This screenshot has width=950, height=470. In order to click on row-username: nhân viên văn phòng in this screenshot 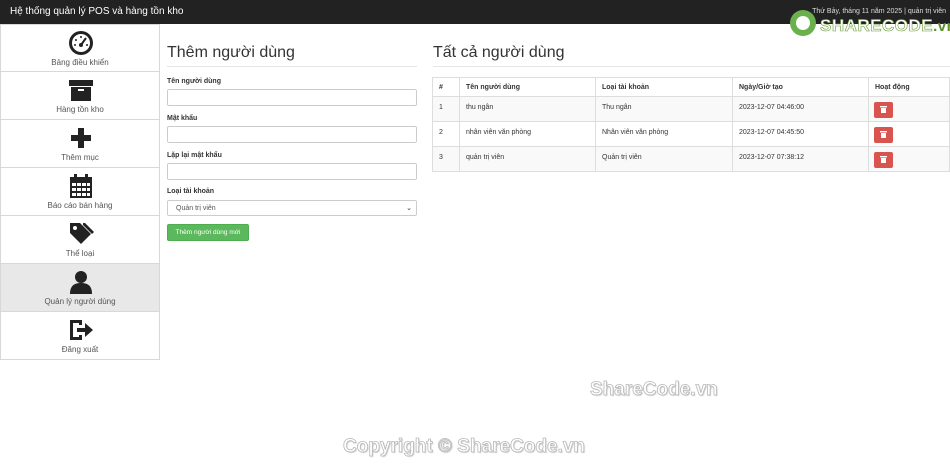, I will do `click(498, 132)`.